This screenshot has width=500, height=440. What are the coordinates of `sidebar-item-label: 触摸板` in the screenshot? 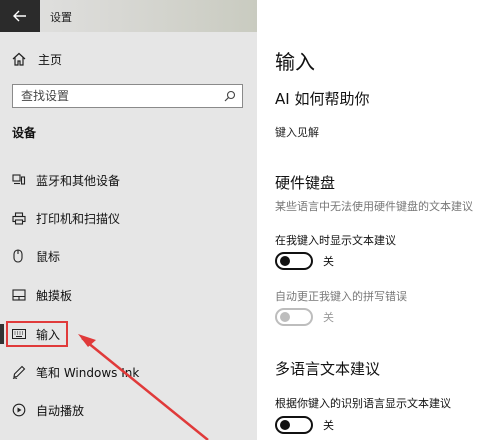 It's located at (54, 295).